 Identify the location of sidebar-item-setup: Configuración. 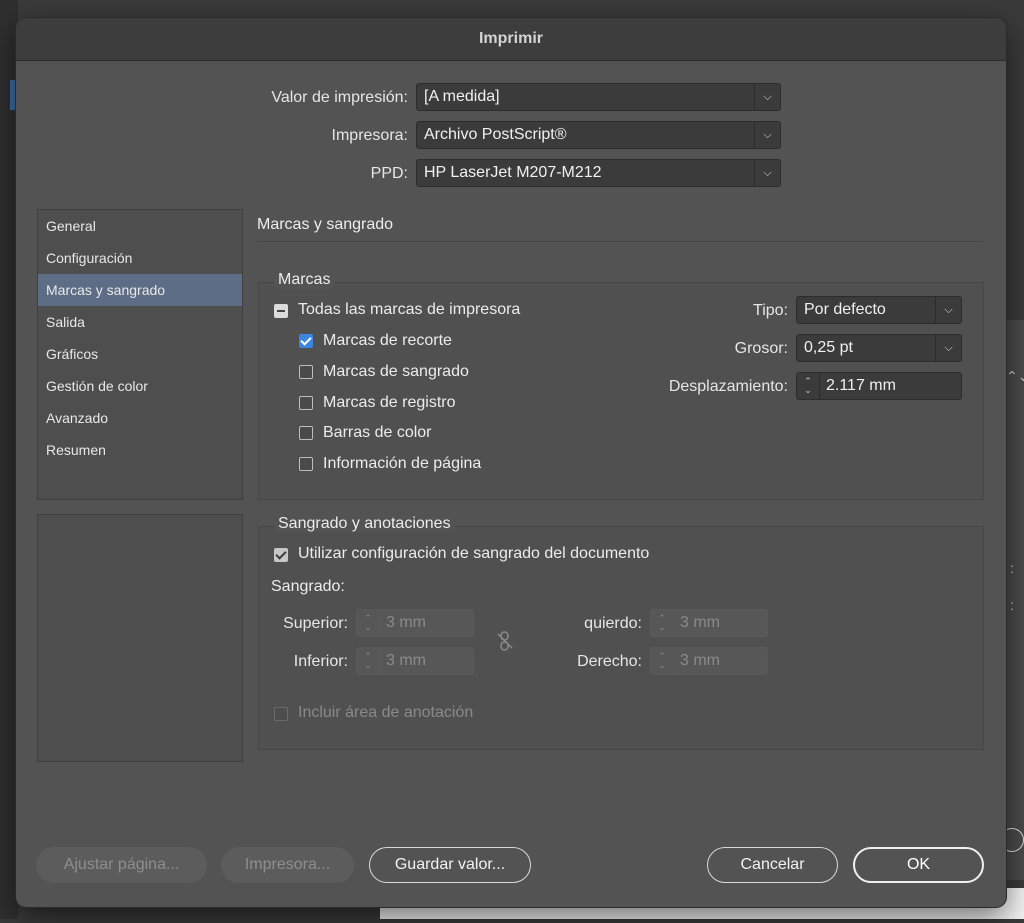
(140, 258).